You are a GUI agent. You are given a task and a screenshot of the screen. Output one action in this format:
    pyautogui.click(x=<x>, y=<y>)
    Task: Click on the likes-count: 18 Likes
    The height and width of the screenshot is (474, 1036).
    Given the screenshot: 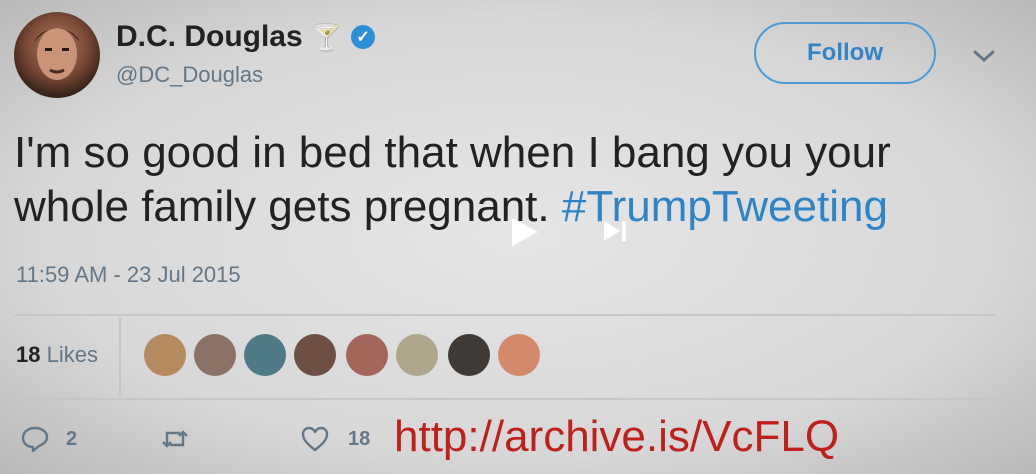 What is the action you would take?
    pyautogui.click(x=57, y=355)
    